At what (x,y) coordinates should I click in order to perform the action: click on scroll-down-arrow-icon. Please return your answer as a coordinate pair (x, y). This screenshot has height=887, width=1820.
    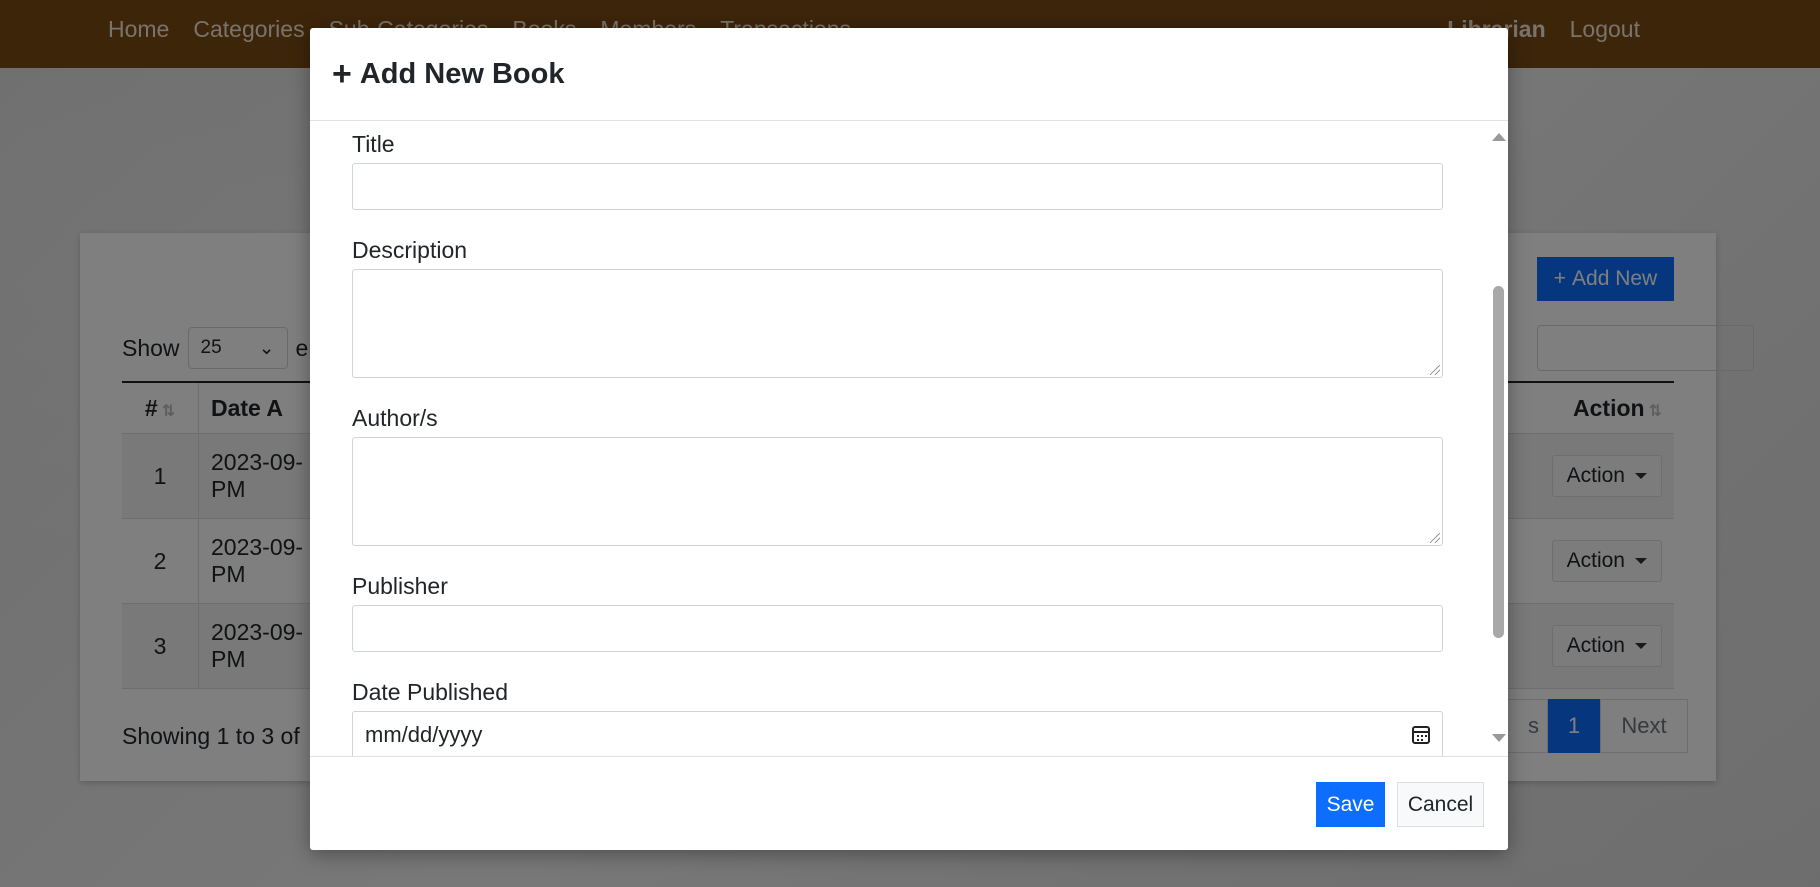
    Looking at the image, I should click on (1499, 738).